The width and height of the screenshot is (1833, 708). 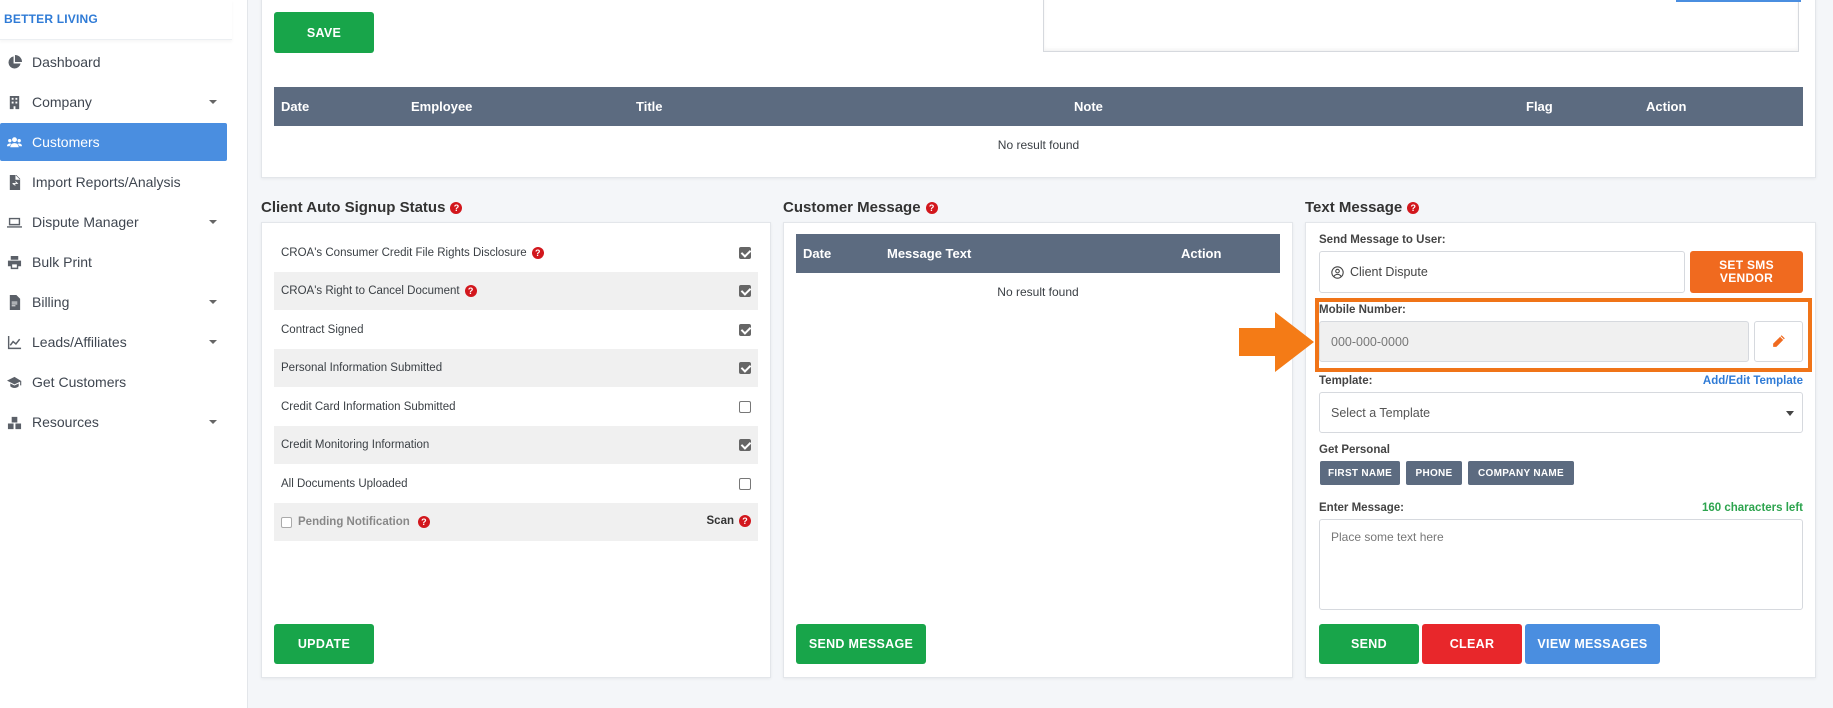 What do you see at coordinates (14, 342) in the screenshot?
I see `chart-line-icon` at bounding box center [14, 342].